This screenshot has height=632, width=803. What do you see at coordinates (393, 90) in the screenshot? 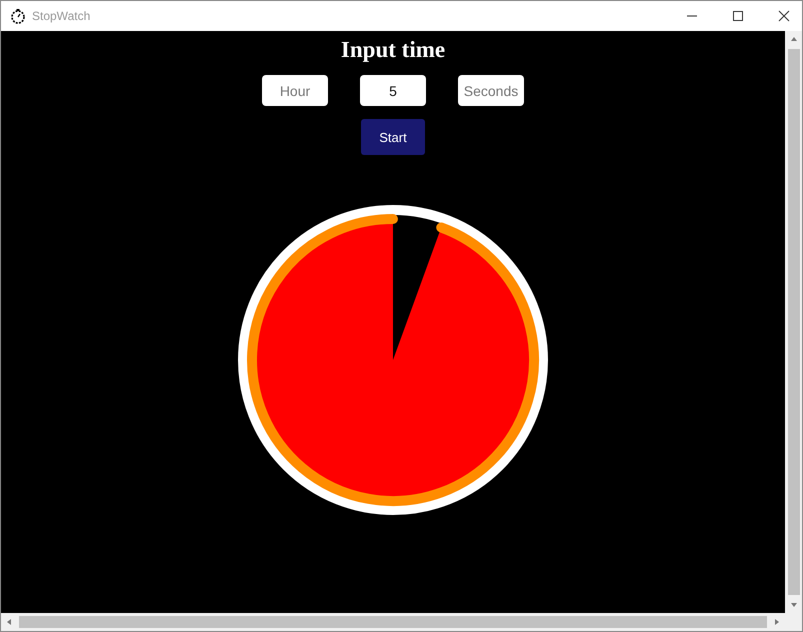
I see `input-field: 5` at bounding box center [393, 90].